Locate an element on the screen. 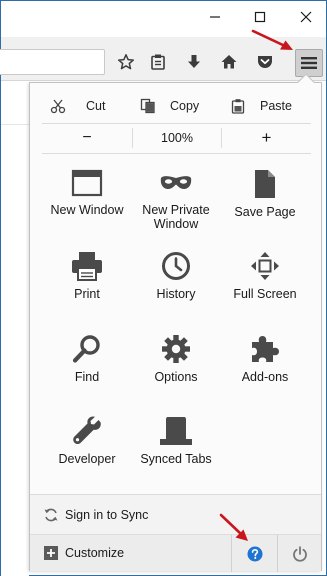  reading-list-button is located at coordinates (158, 63).